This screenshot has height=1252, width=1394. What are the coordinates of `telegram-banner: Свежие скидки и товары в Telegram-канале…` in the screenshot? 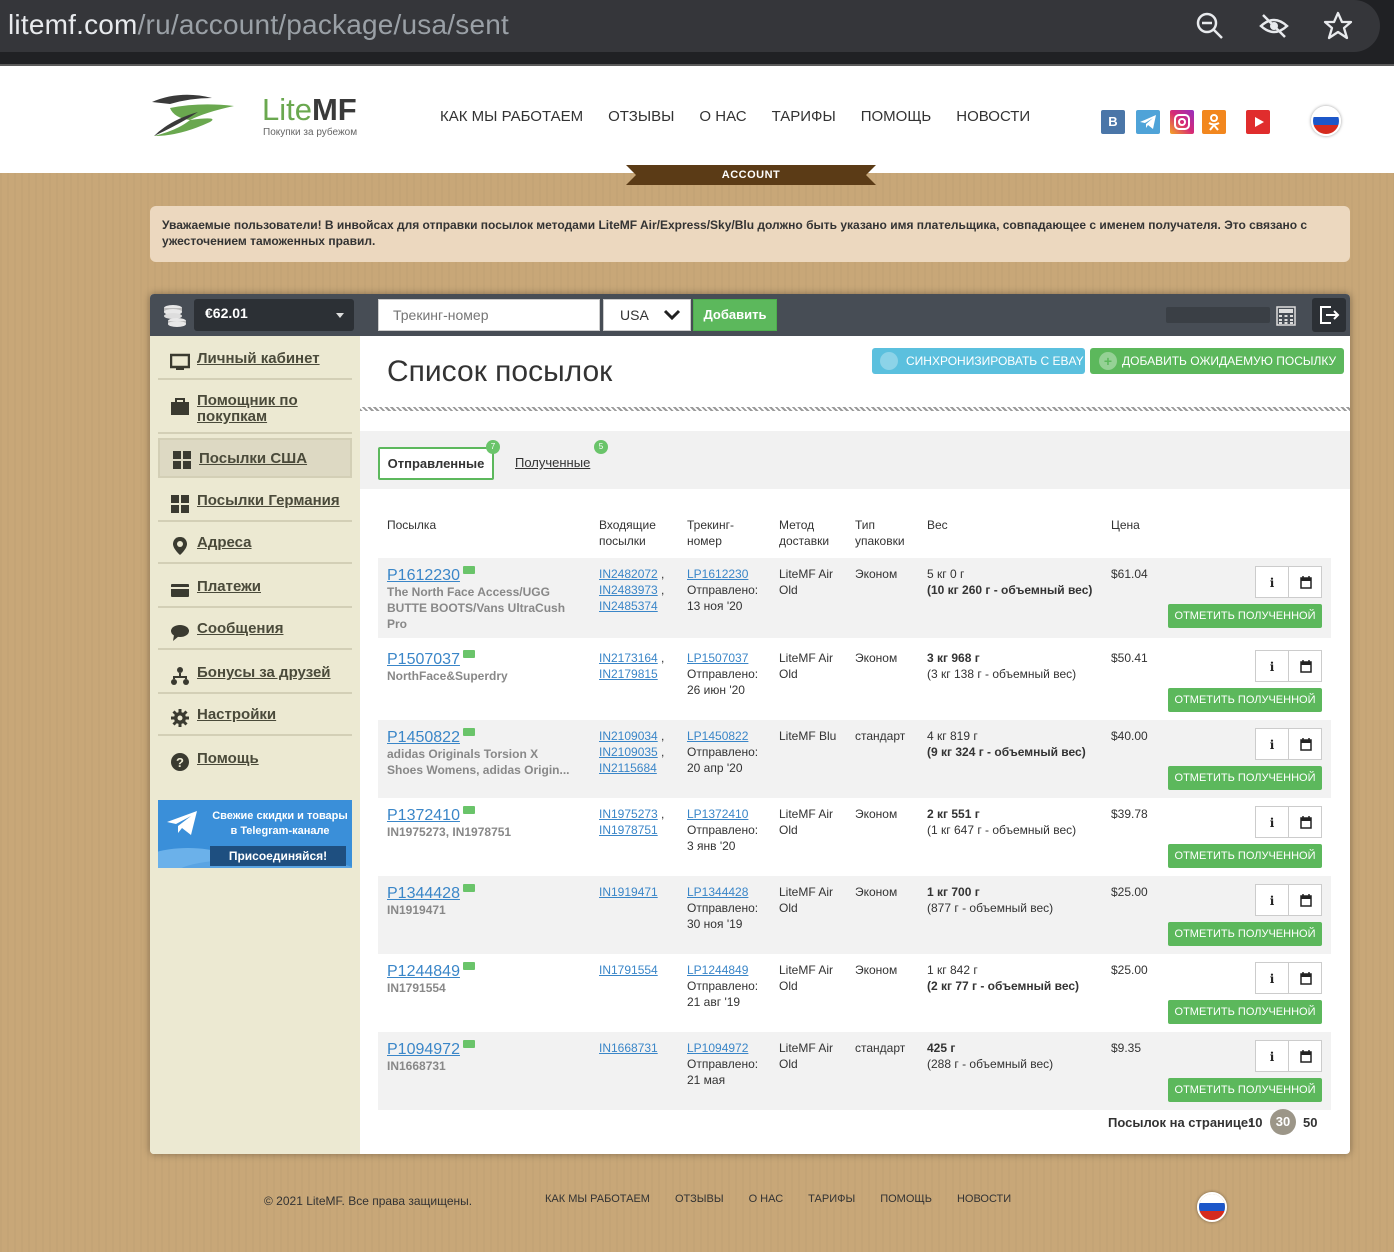 It's located at (255, 834).